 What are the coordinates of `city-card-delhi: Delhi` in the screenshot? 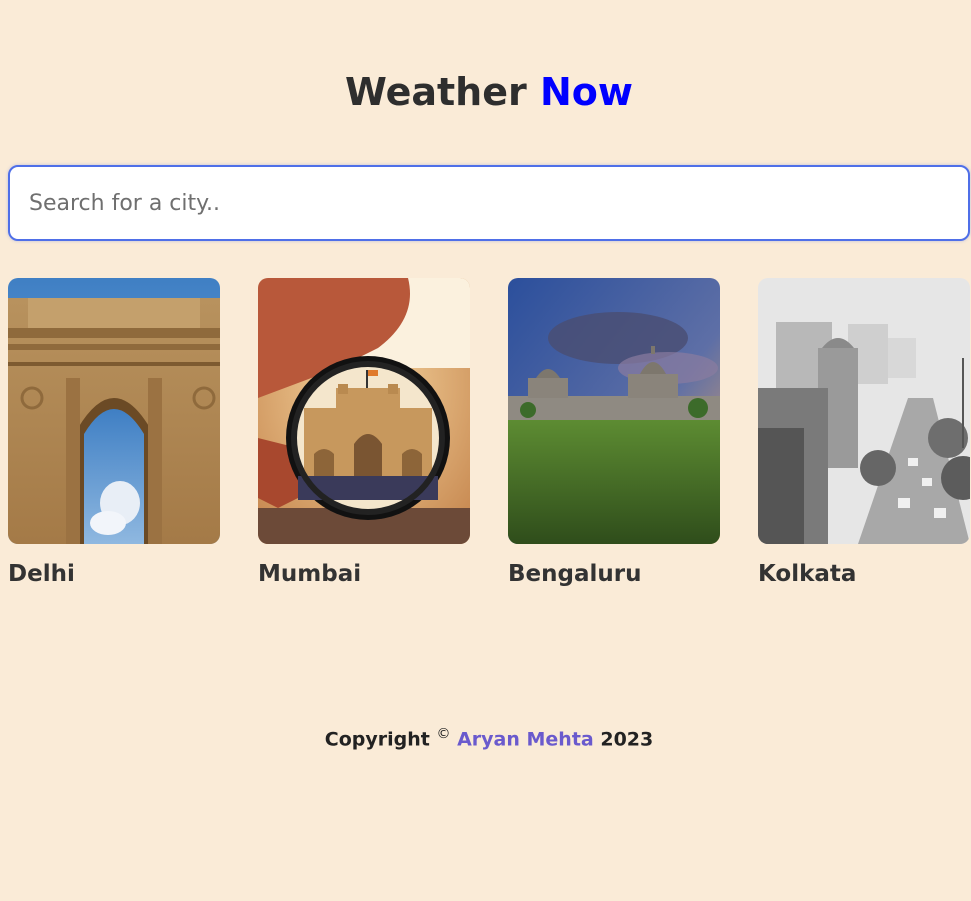 It's located at (114, 433).